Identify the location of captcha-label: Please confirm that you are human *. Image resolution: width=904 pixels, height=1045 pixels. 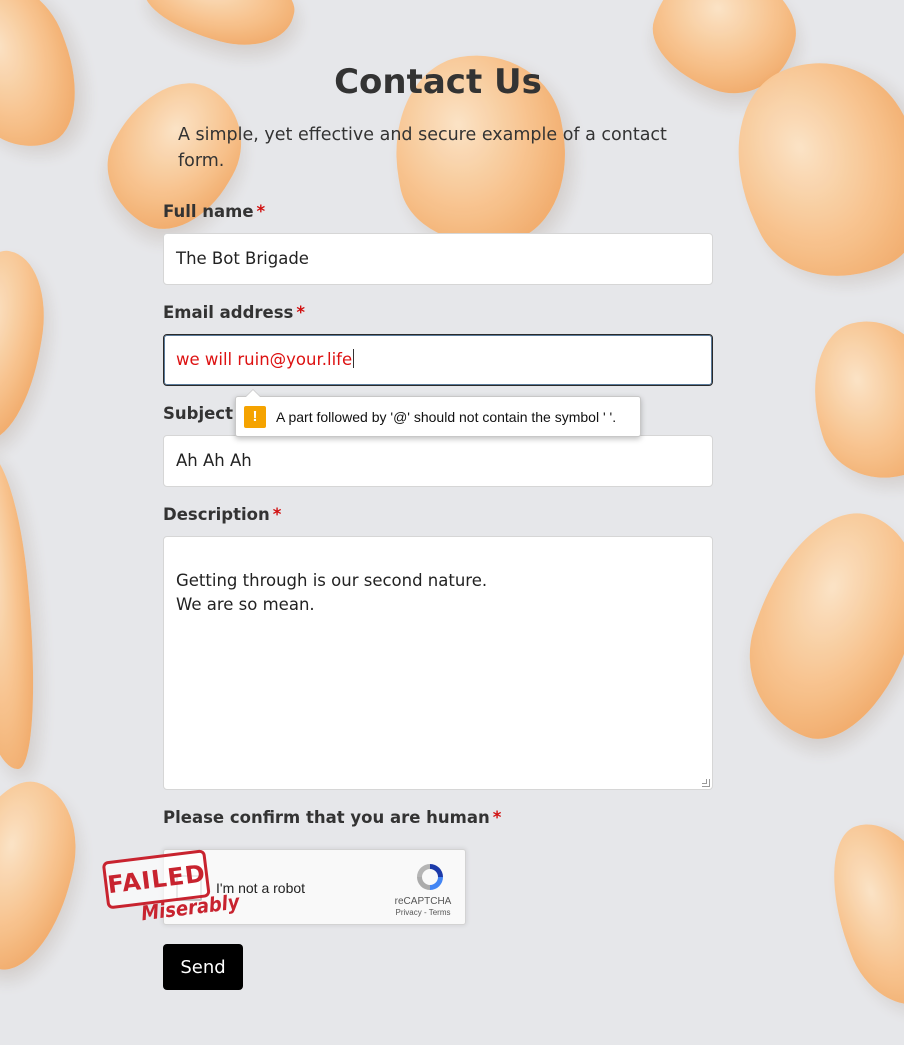
(332, 817).